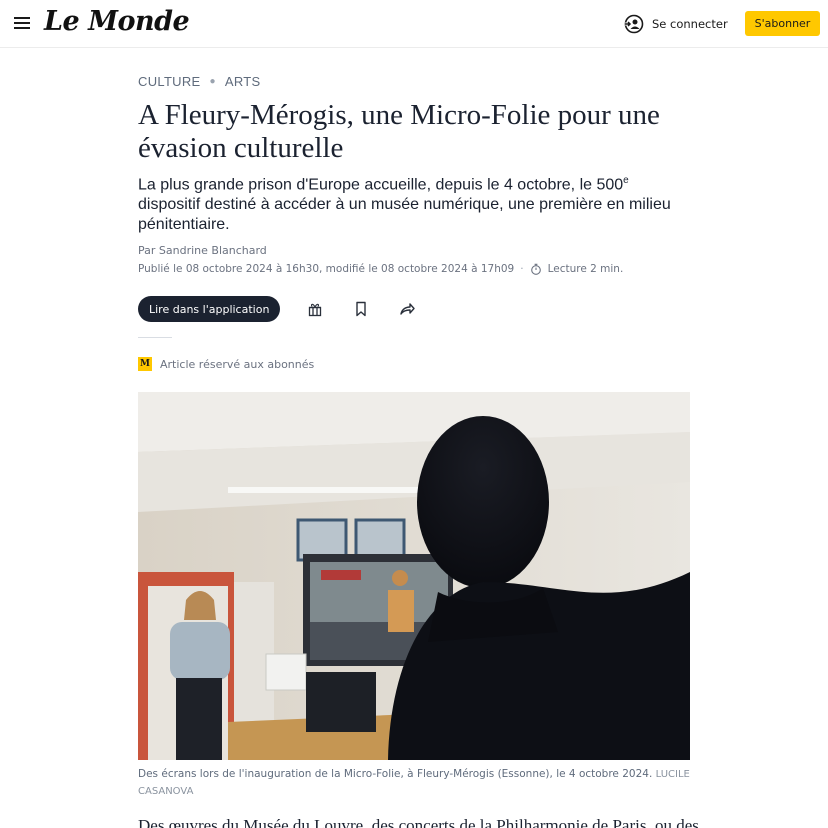 The width and height of the screenshot is (828, 828). Describe the element at coordinates (361, 309) in the screenshot. I see `bookmark-icon` at that location.